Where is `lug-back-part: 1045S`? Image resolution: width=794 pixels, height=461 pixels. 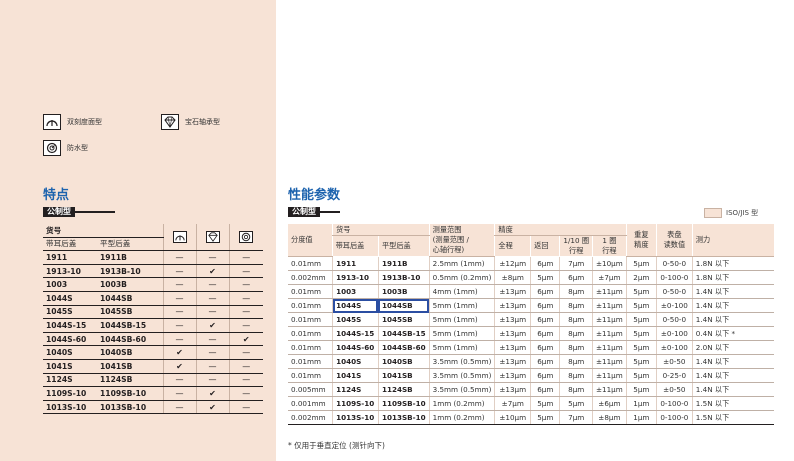
lug-back-part: 1045S is located at coordinates (70, 312).